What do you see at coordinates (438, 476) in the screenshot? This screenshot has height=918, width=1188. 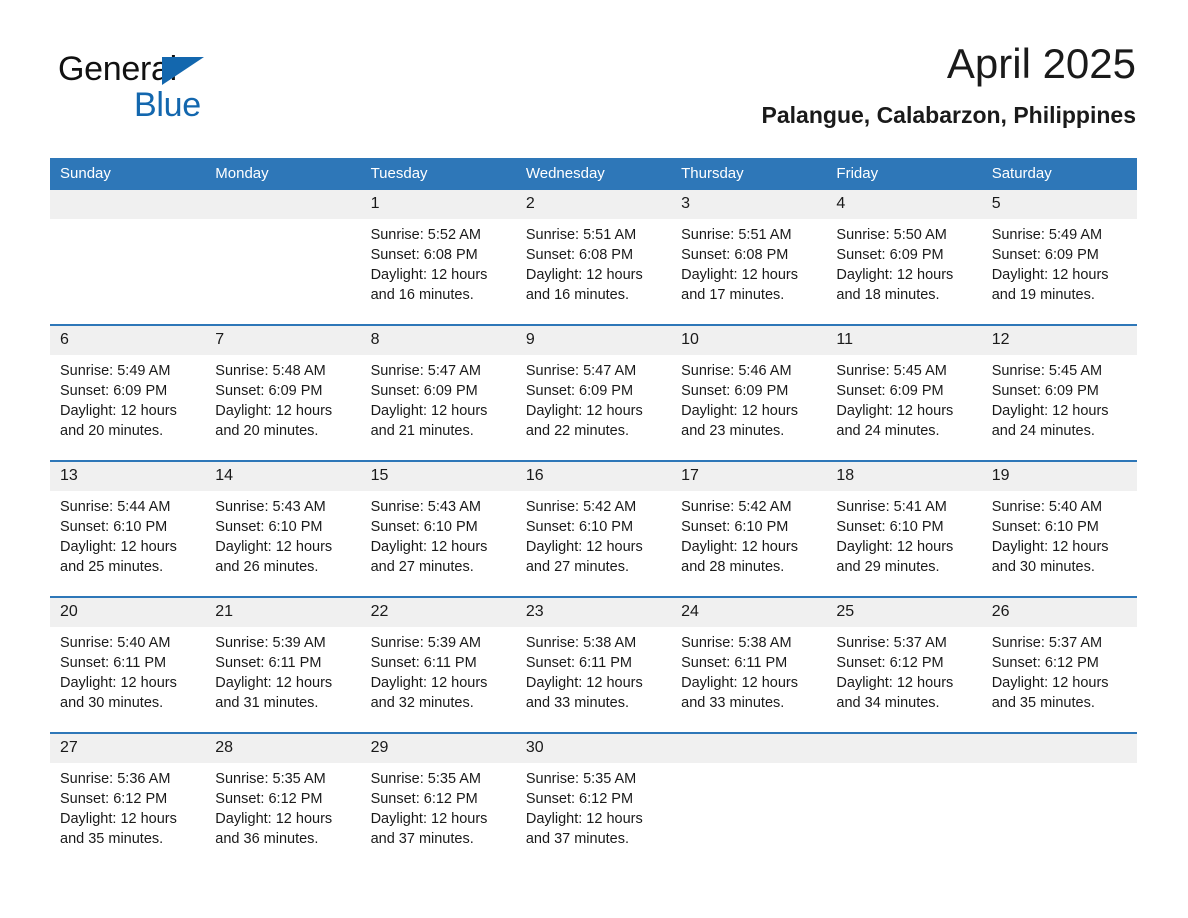 I see `day-number-cell: 15` at bounding box center [438, 476].